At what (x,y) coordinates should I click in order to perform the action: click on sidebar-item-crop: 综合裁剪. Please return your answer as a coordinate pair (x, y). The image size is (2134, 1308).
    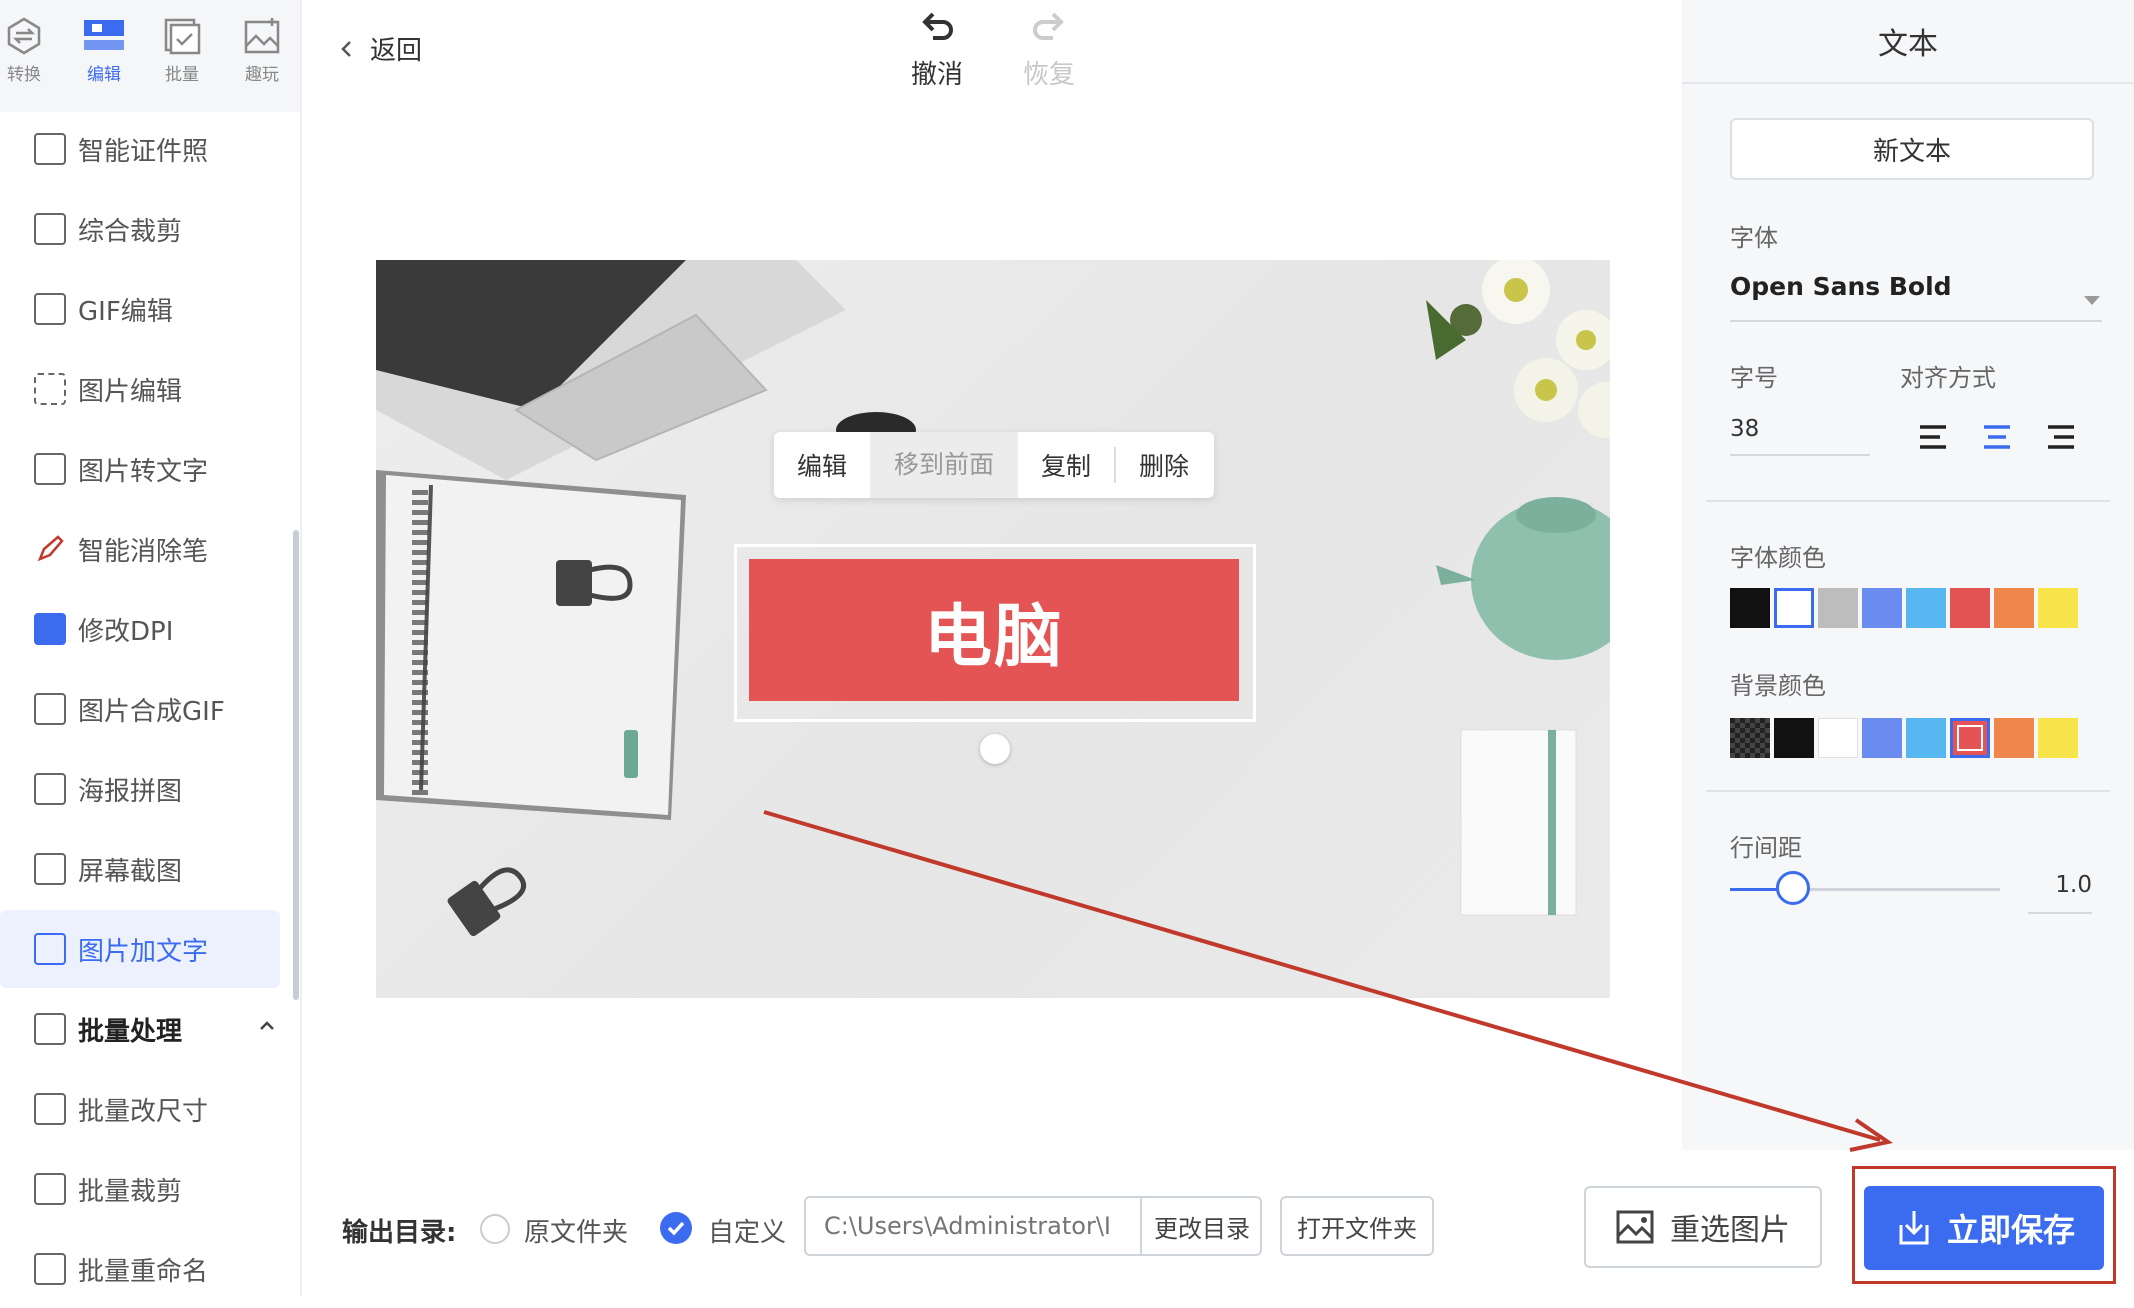
    Looking at the image, I should click on (140, 229).